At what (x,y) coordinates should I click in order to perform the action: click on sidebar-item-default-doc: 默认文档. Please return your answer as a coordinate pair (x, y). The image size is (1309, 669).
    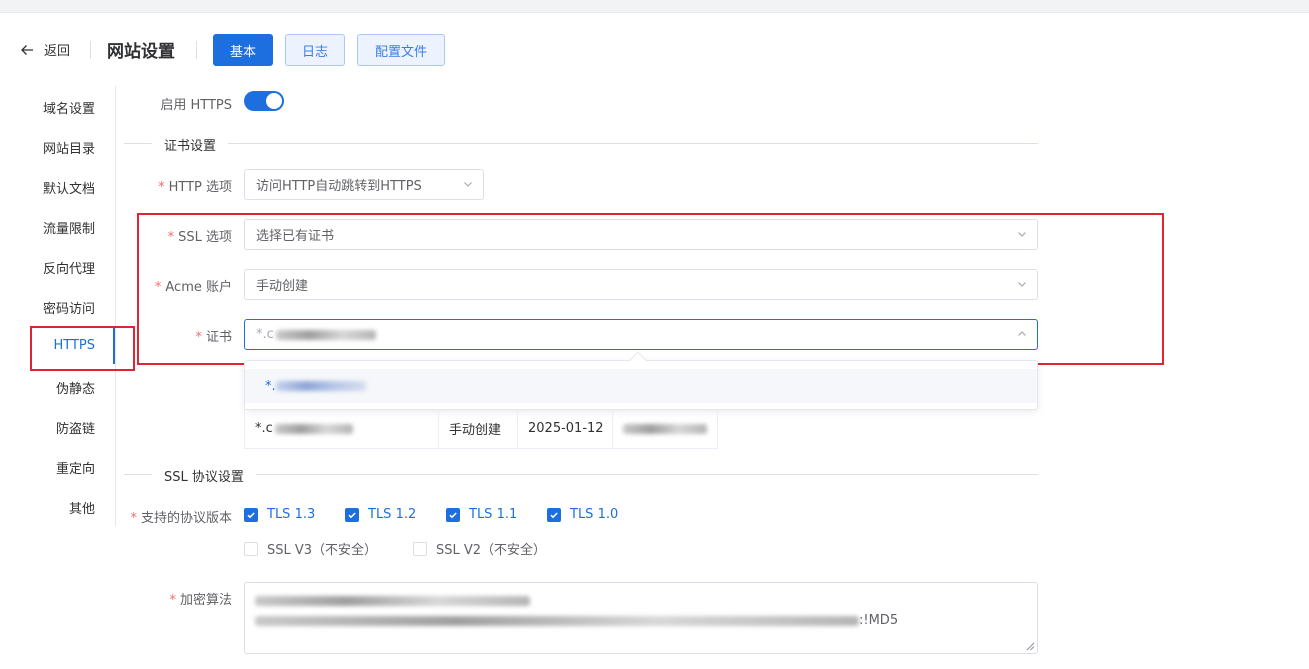
    Looking at the image, I should click on (69, 187).